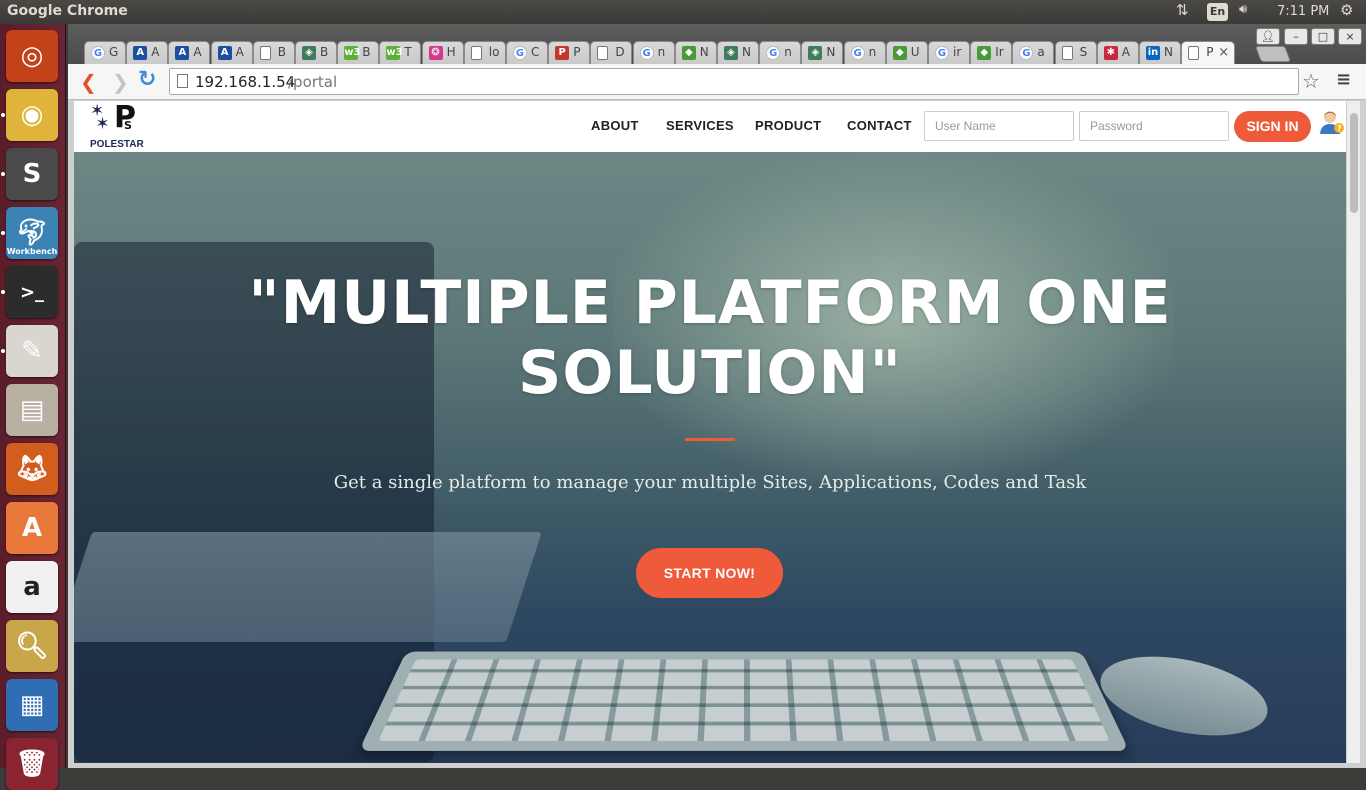 The image size is (1366, 790). I want to click on tab: ◆ U, so click(907, 52).